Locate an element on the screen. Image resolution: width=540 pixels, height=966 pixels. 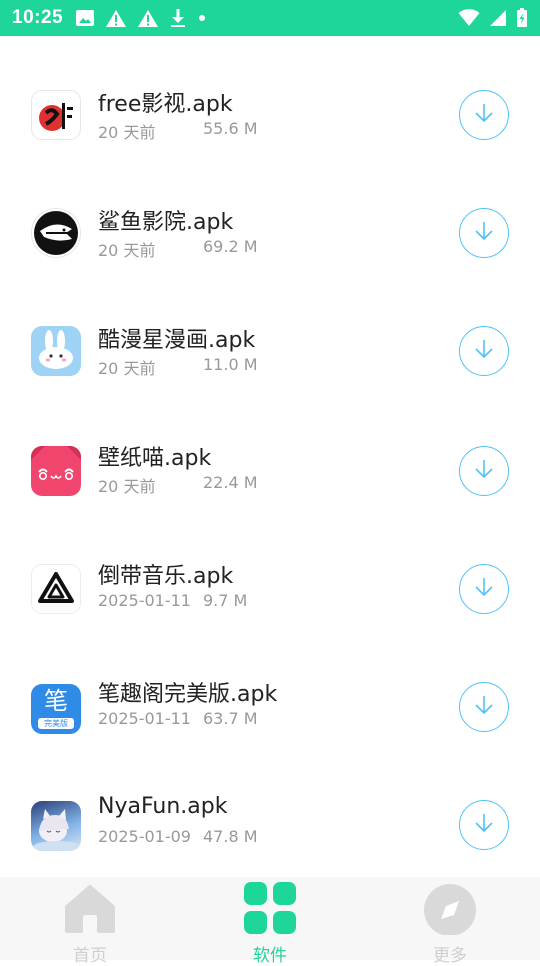
status-time: 10:25 is located at coordinates (38, 17).